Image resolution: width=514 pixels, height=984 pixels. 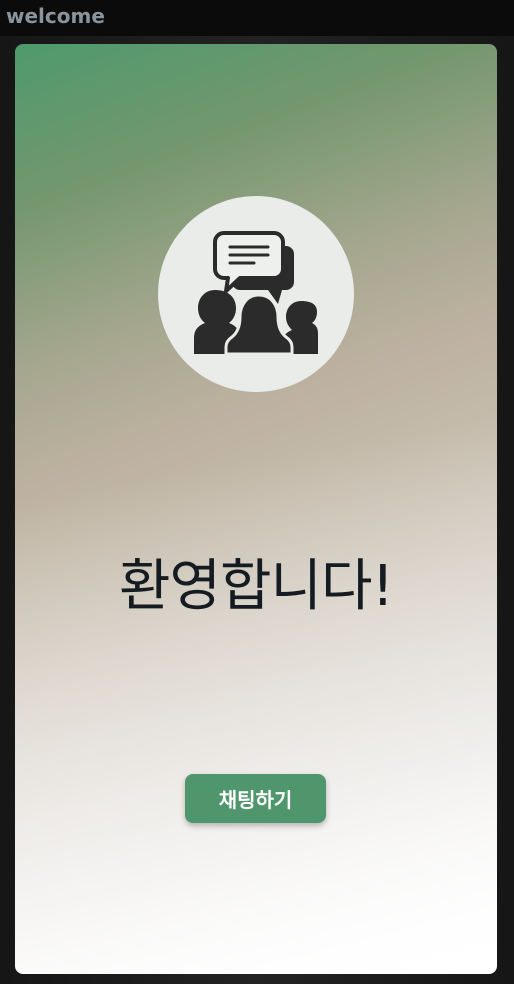 What do you see at coordinates (257, 18) in the screenshot?
I see `window-titlebar: welcome` at bounding box center [257, 18].